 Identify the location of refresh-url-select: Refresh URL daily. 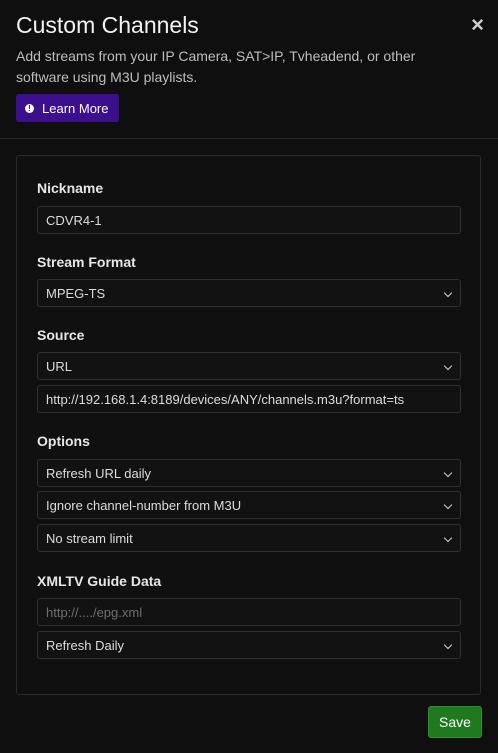
(249, 473).